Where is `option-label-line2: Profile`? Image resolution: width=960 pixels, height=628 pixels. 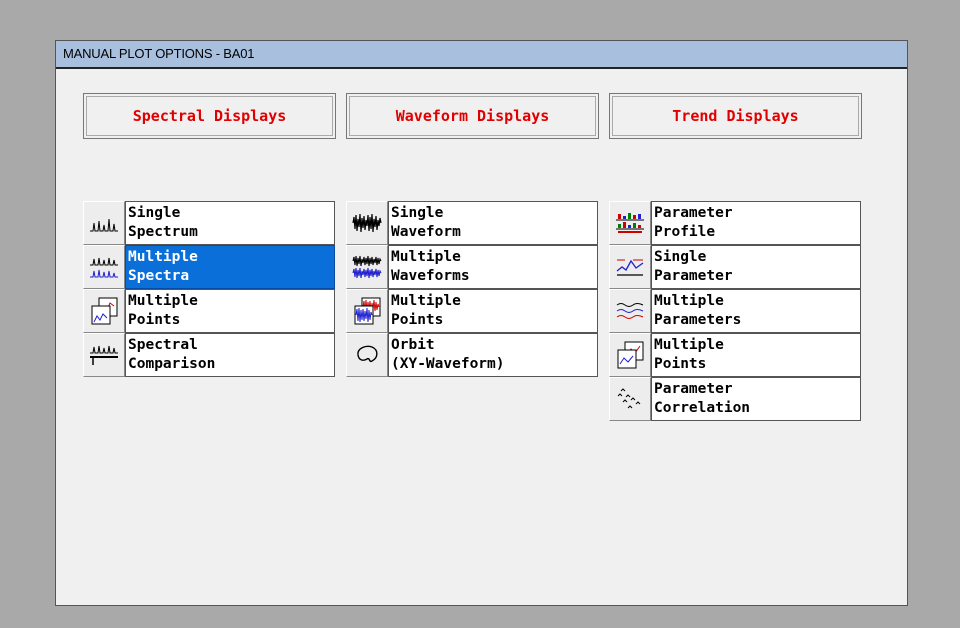
option-label-line2: Profile is located at coordinates (685, 232).